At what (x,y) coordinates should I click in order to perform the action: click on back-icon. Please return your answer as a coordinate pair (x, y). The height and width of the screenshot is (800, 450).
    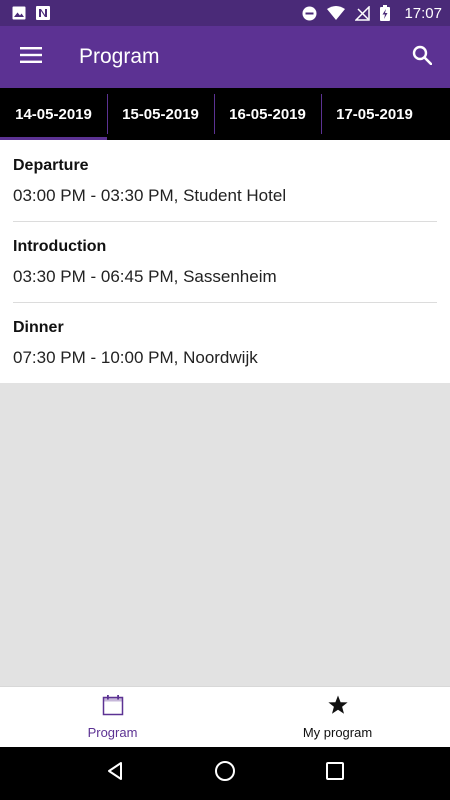
    Looking at the image, I should click on (115, 773).